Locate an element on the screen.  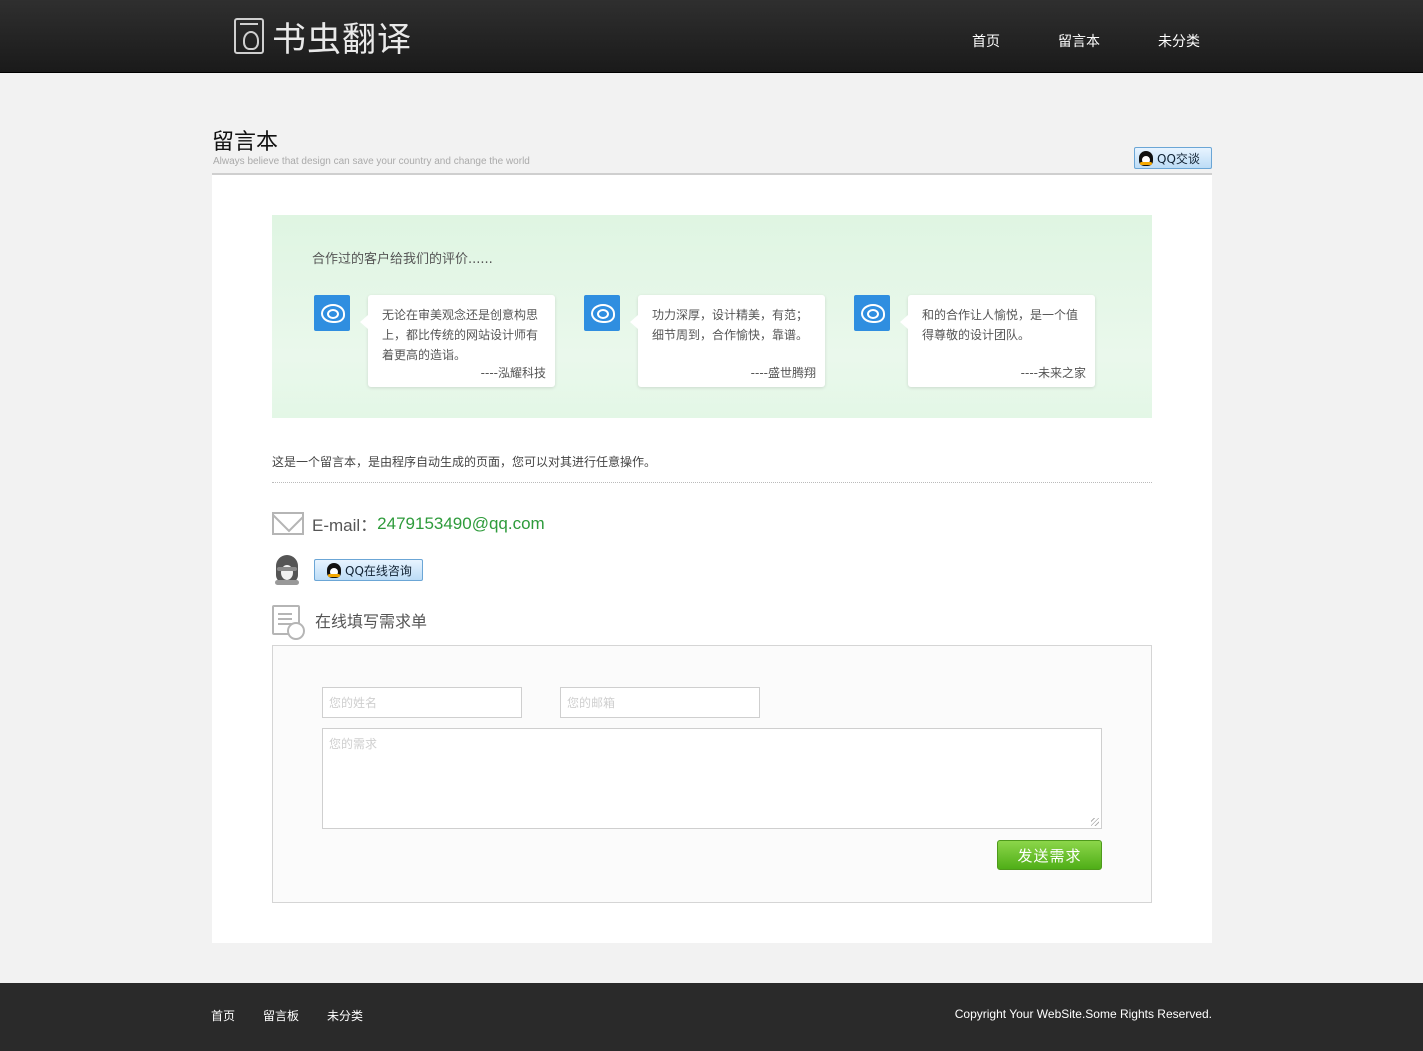
testimonial-author: ----盛世腾翔 is located at coordinates (783, 373).